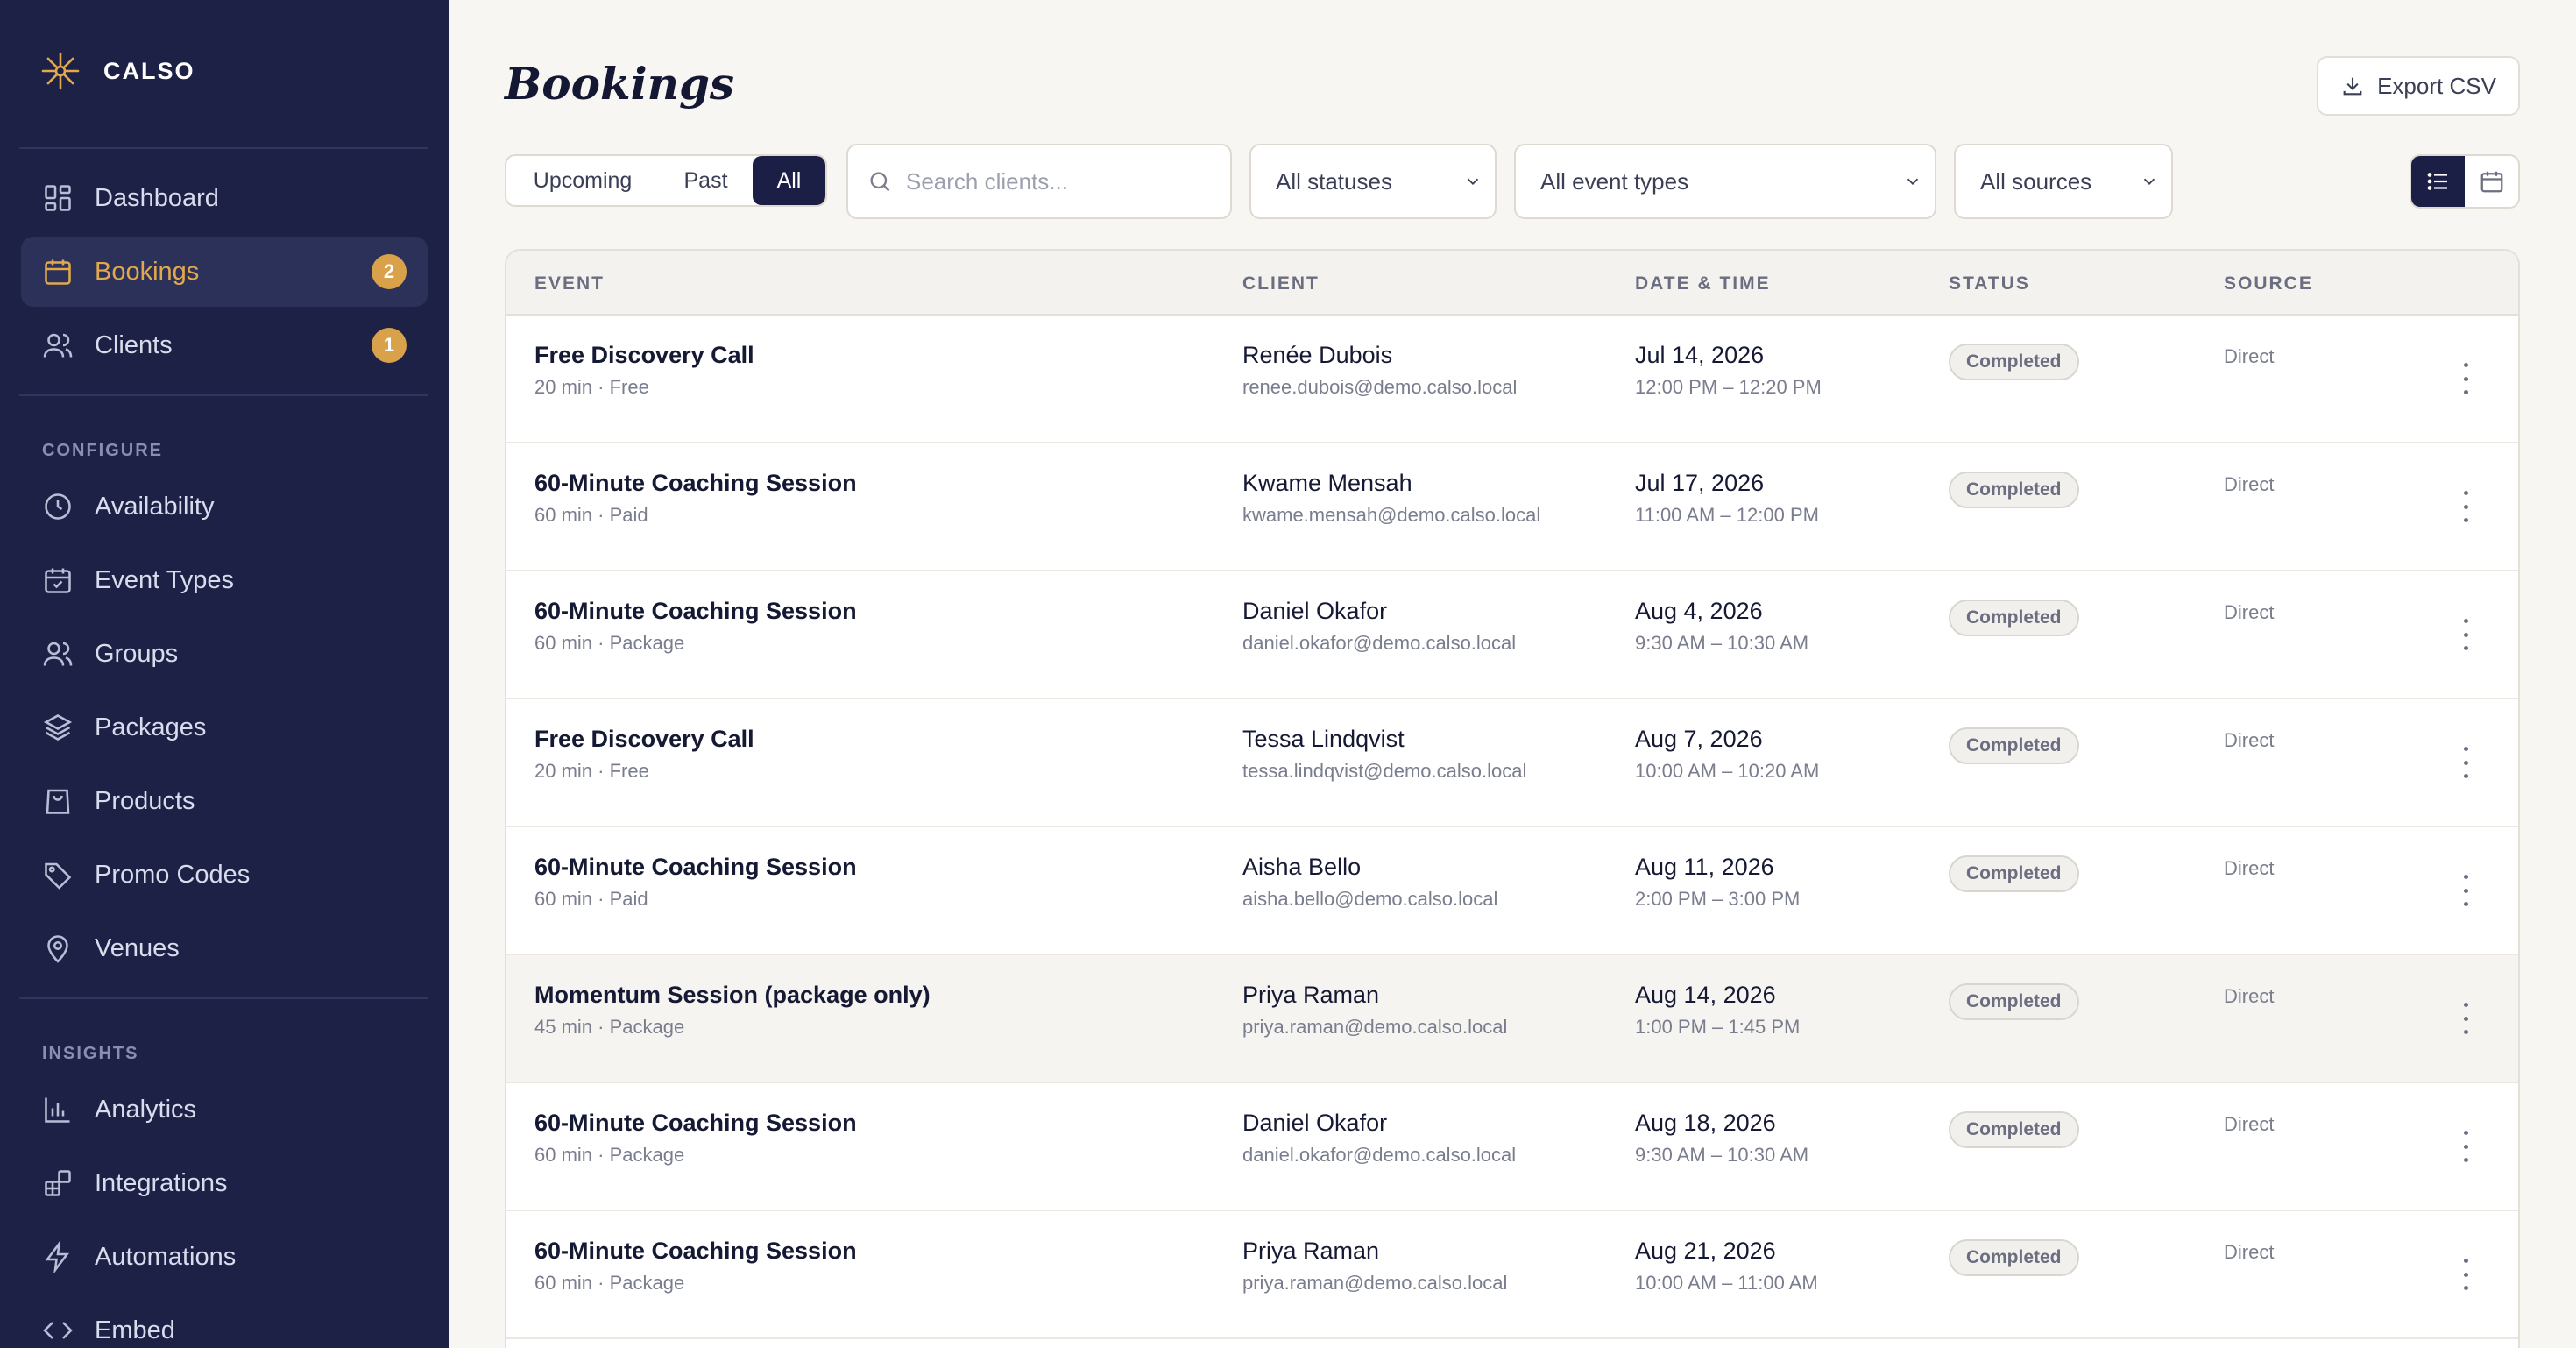  What do you see at coordinates (224, 948) in the screenshot?
I see `sidebar-item-venues: Venues` at bounding box center [224, 948].